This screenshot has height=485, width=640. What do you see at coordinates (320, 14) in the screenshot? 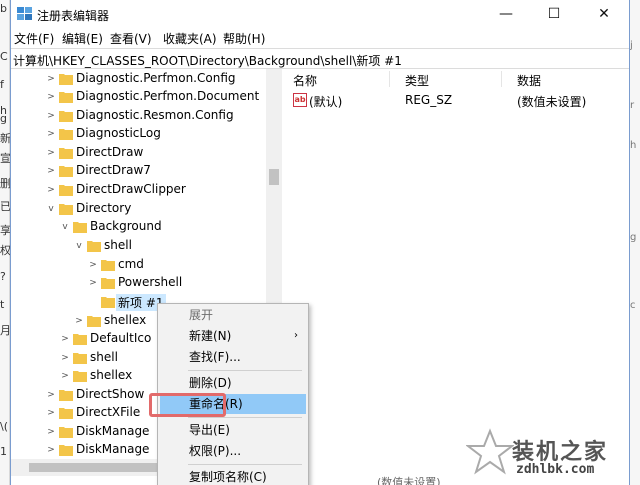
I see `title-bar: 注册表编辑器 — ☐ ✕` at bounding box center [320, 14].